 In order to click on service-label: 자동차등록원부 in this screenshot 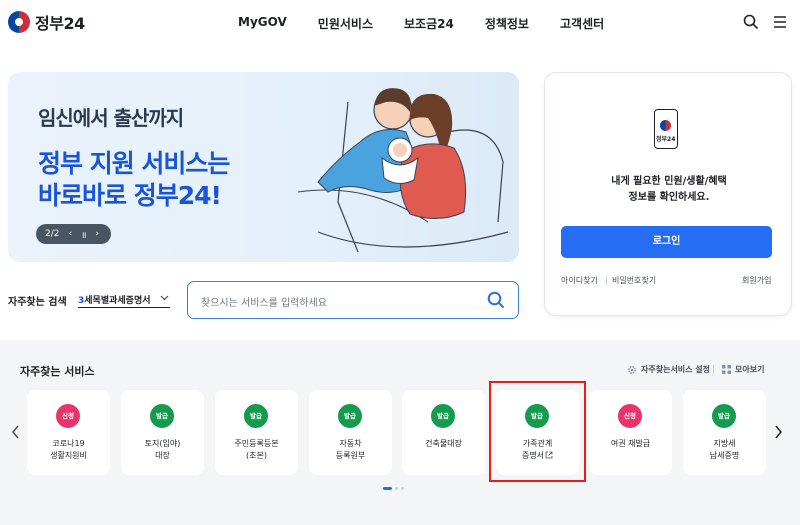, I will do `click(350, 450)`.